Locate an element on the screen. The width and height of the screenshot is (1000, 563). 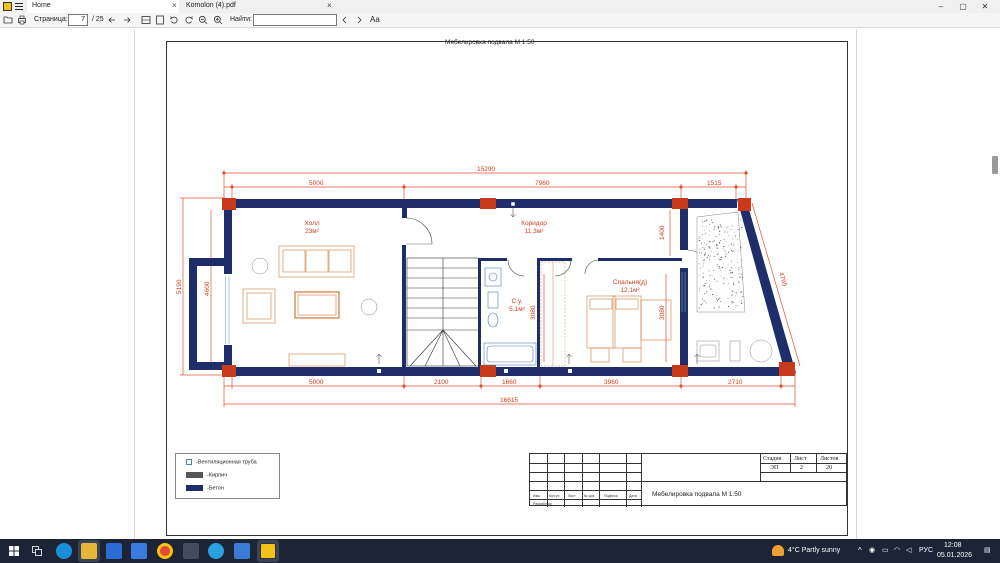
legend: -Вентиляционная труба -Кирпич -Бетон is located at coordinates (227, 476).